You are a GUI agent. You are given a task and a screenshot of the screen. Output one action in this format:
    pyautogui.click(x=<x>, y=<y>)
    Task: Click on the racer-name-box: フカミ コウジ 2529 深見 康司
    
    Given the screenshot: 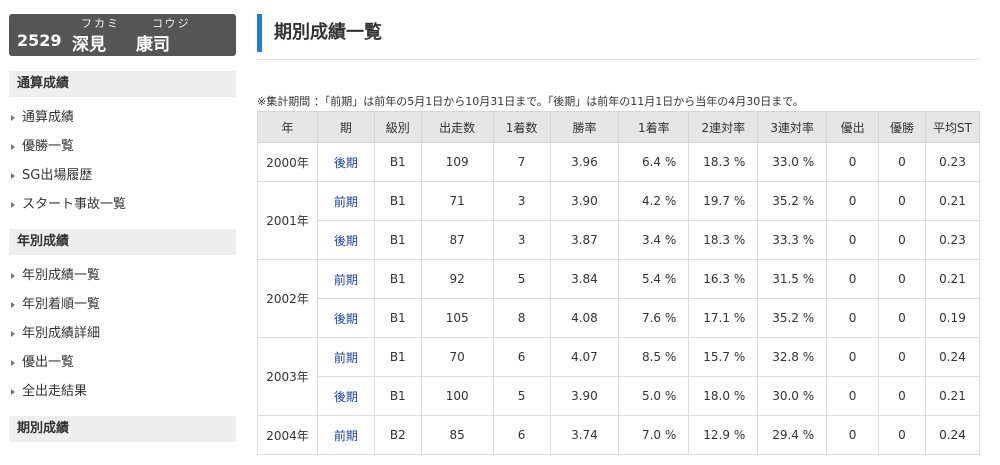 What is the action you would take?
    pyautogui.click(x=122, y=35)
    